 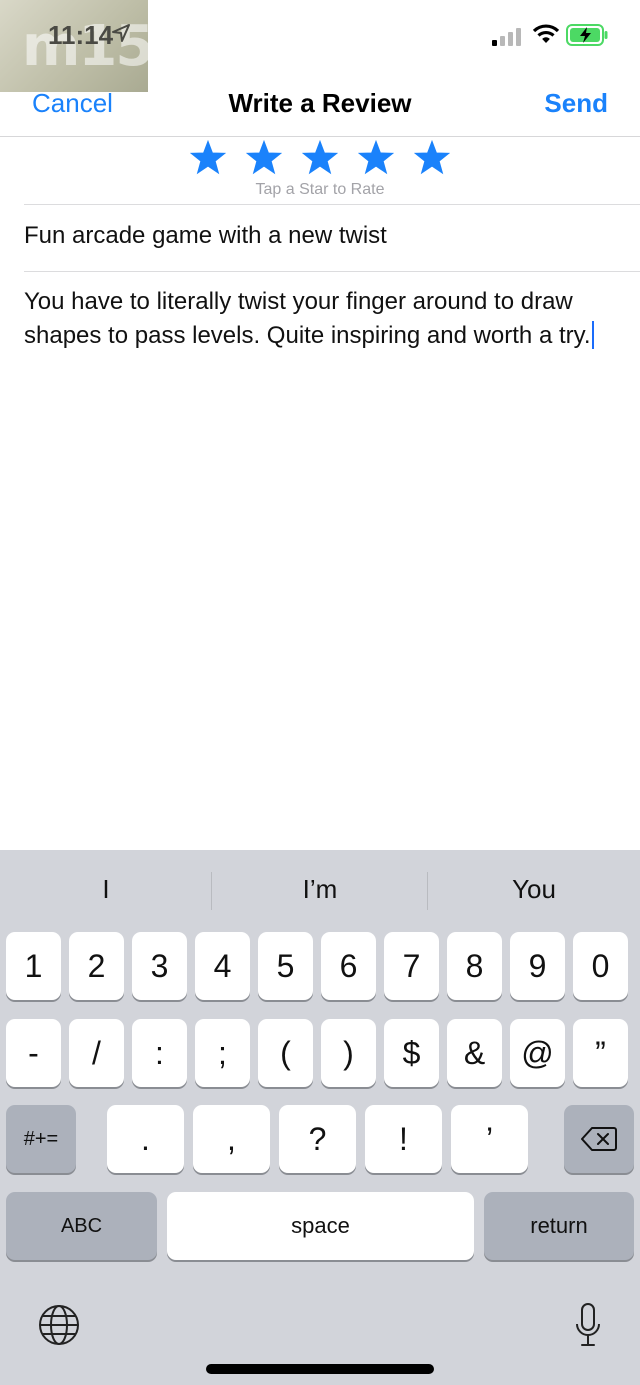 I want to click on microphone-icon, so click(x=588, y=1325).